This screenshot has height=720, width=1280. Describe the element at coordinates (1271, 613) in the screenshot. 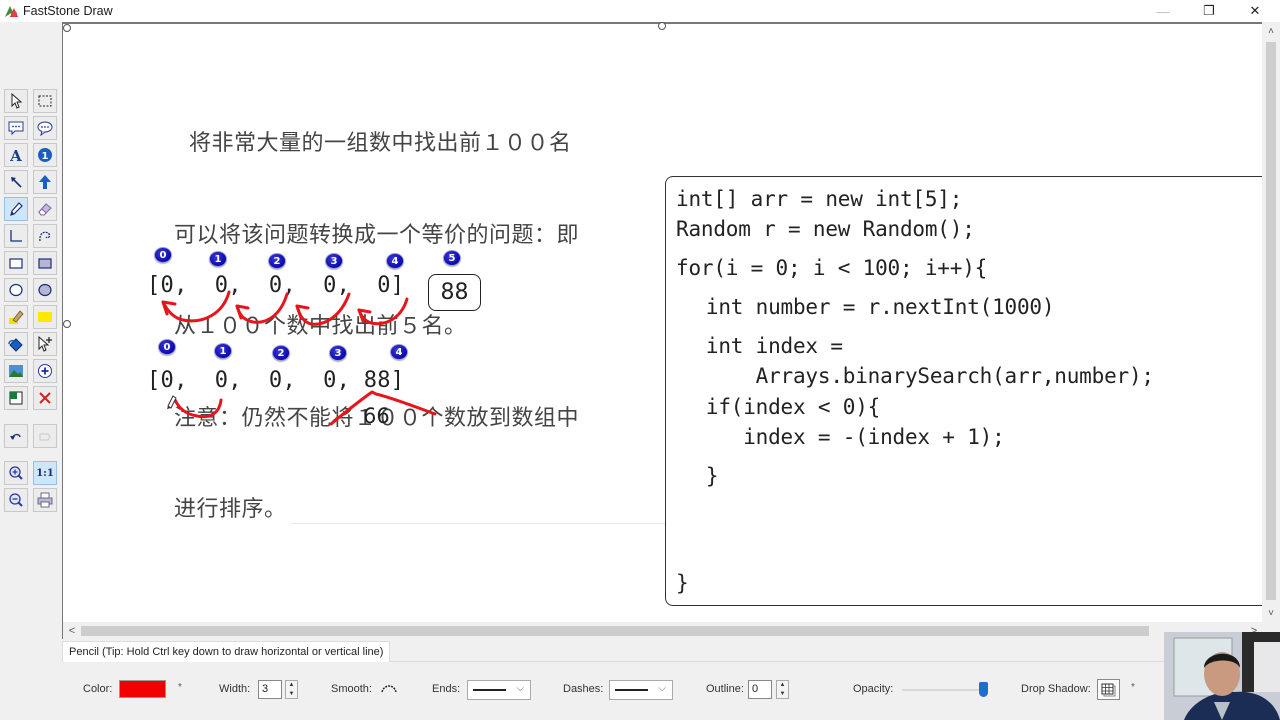

I see `scroll-down-arrow-icon: ˅` at that location.